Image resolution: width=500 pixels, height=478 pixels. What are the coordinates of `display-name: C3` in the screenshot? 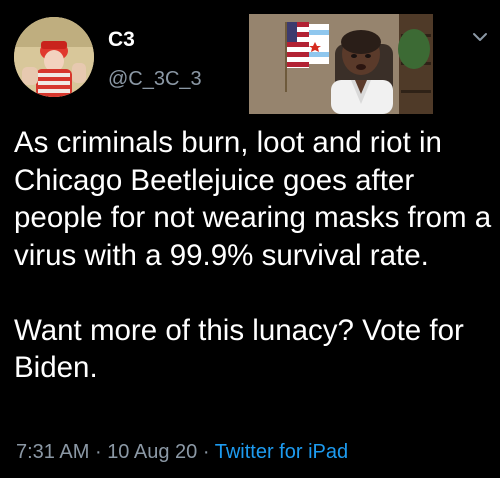 It's located at (121, 40).